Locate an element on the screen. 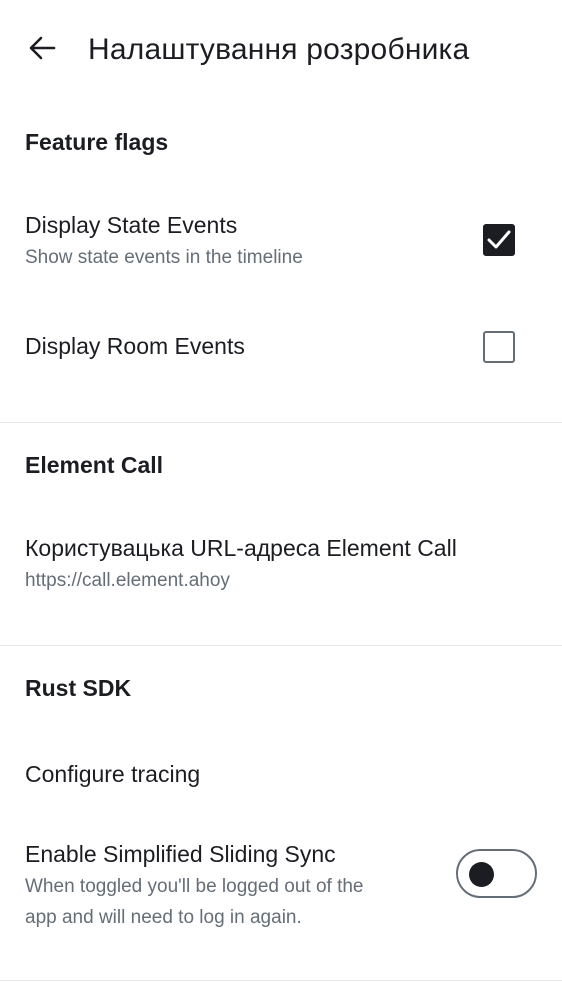  simplified-sliding-sync-title: Enable Simplified Sliding Sync is located at coordinates (180, 854).